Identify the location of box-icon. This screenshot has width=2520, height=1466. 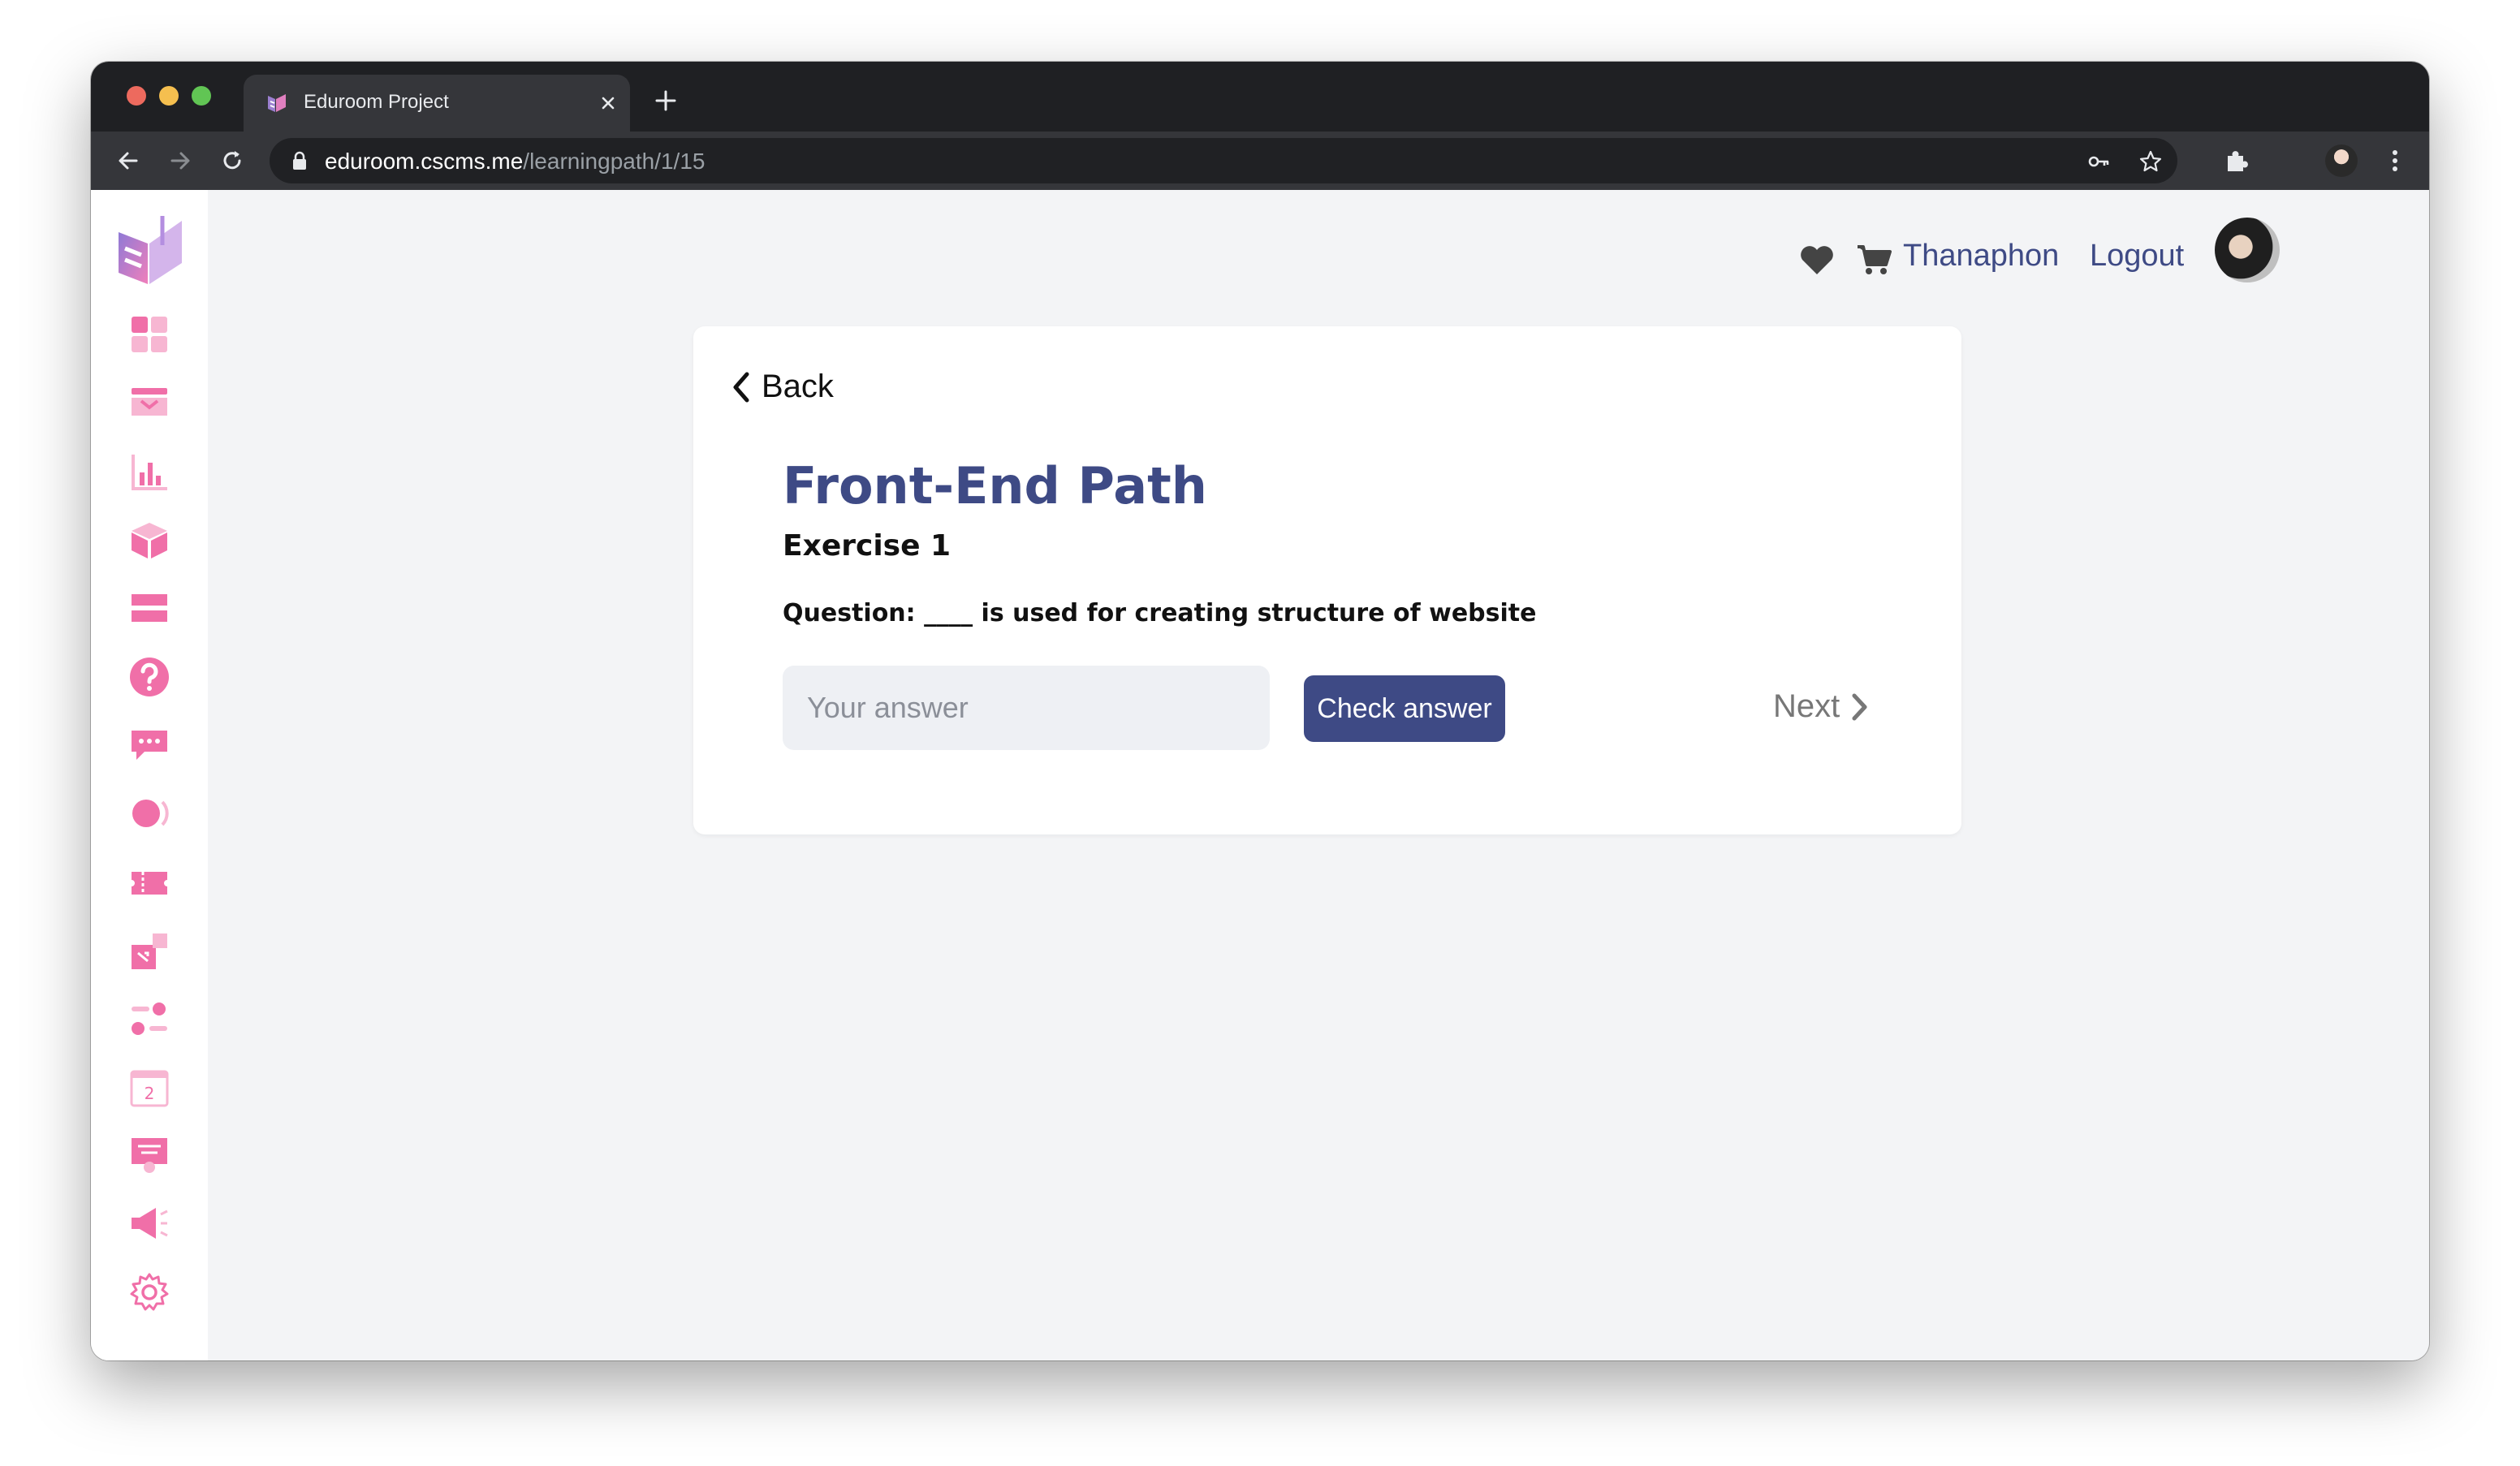
(149, 541).